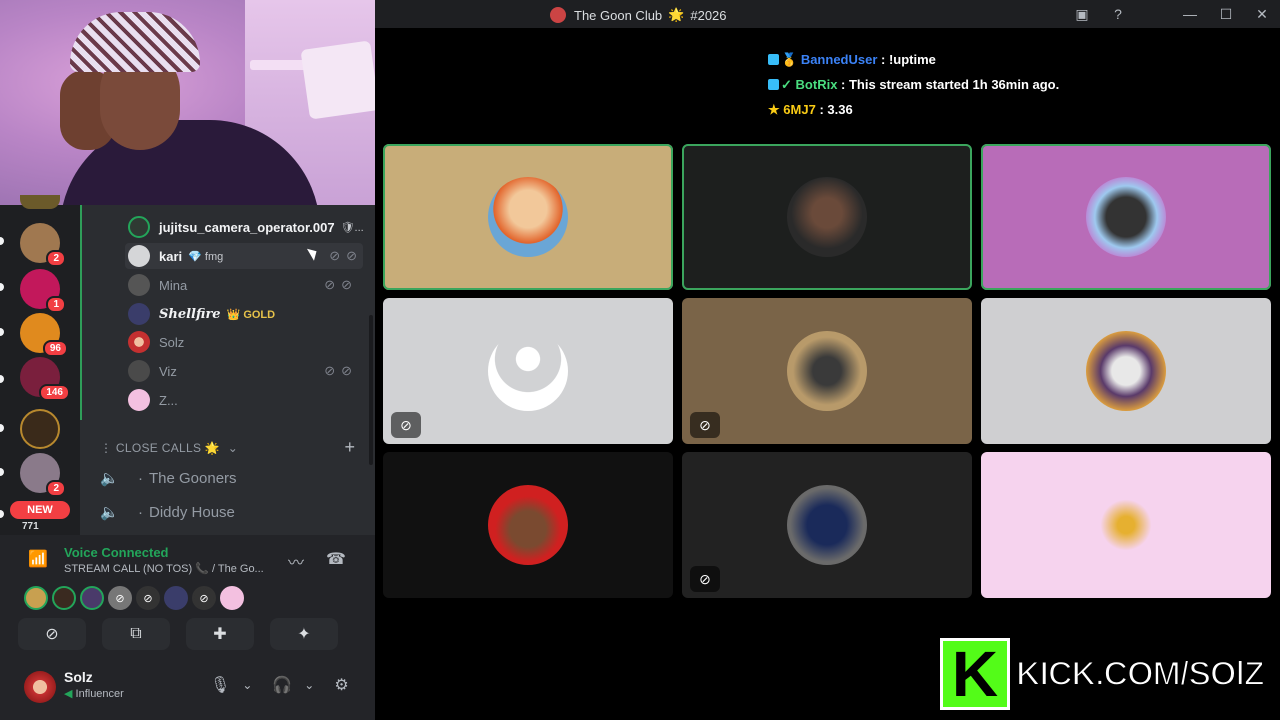  I want to click on category-label: ⋮ CLOSE CALLS 🌟, so click(160, 448).